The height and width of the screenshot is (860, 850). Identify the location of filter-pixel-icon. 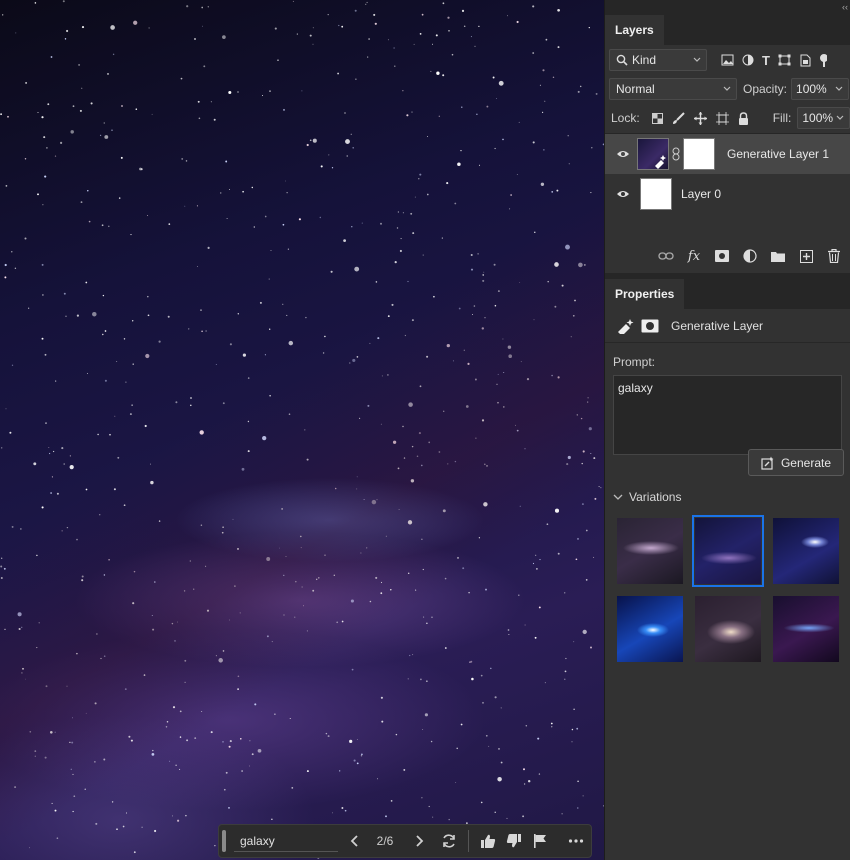
(727, 60).